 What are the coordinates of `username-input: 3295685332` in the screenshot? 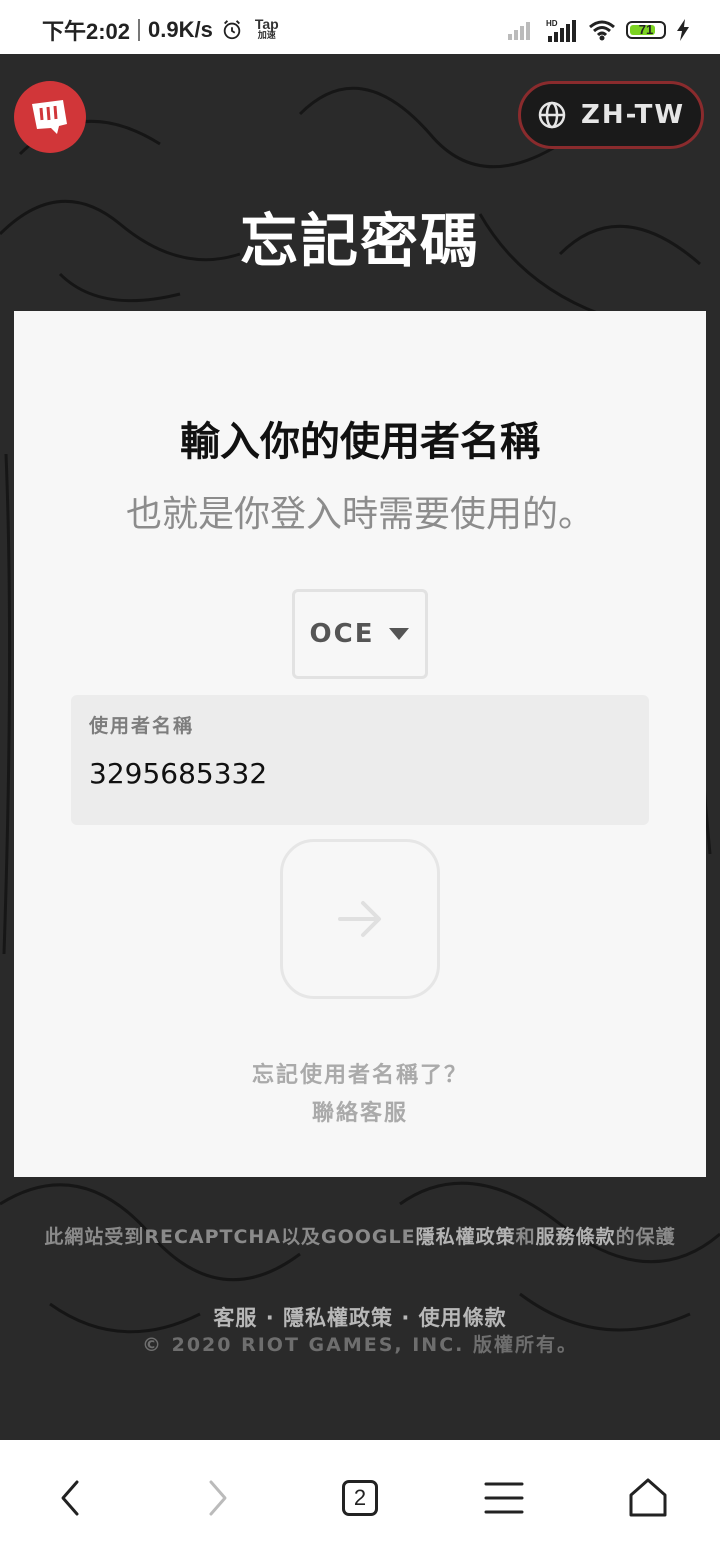 It's located at (178, 773).